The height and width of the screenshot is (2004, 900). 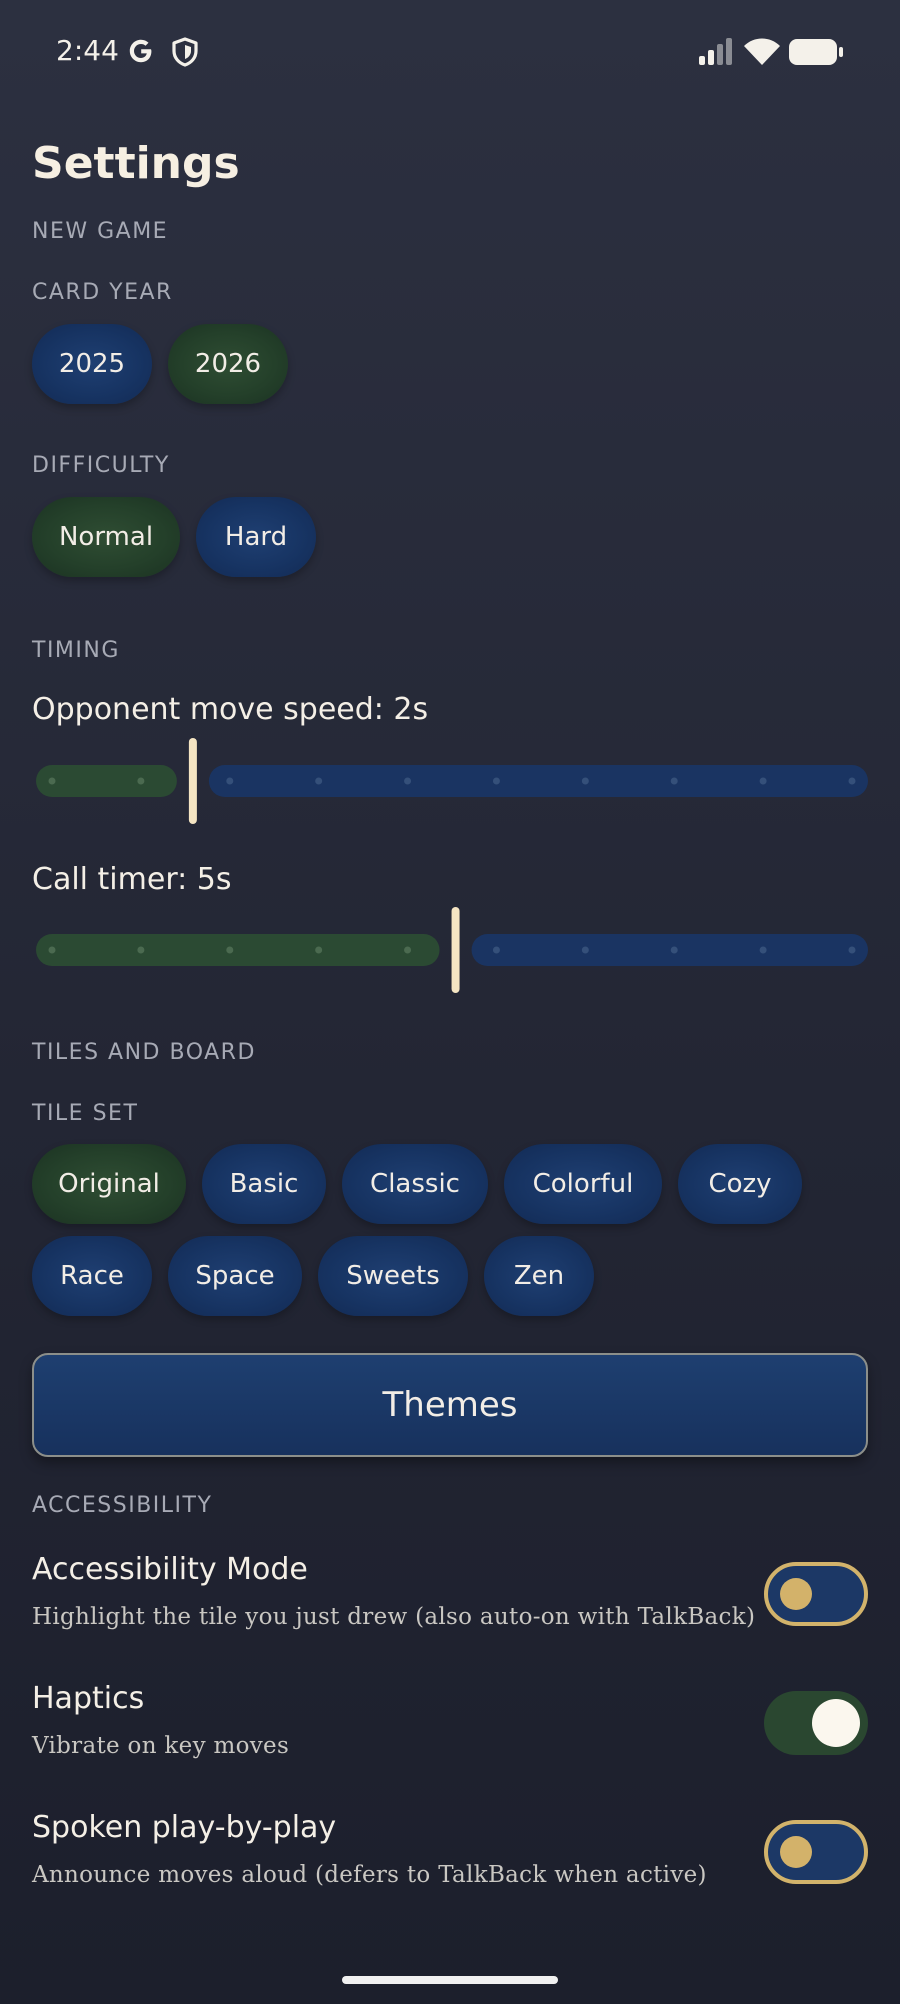 What do you see at coordinates (184, 1827) in the screenshot?
I see `setting-title: Spoken play-by-play` at bounding box center [184, 1827].